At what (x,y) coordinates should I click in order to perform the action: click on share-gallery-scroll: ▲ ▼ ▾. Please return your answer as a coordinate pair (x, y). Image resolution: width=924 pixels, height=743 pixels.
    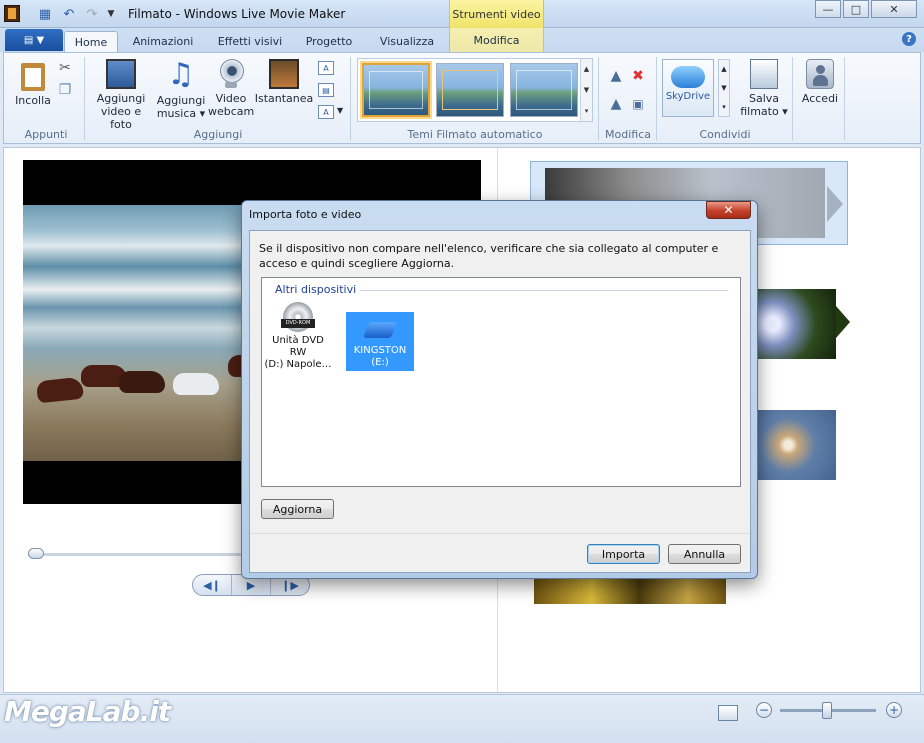
    Looking at the image, I should click on (724, 88).